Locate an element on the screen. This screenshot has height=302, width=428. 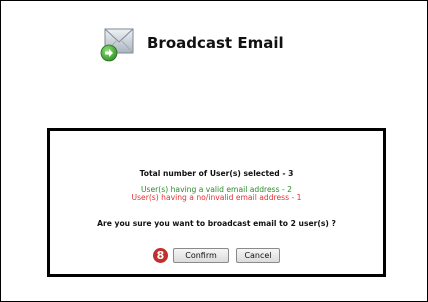
cancel-button: Cancel is located at coordinates (258, 255).